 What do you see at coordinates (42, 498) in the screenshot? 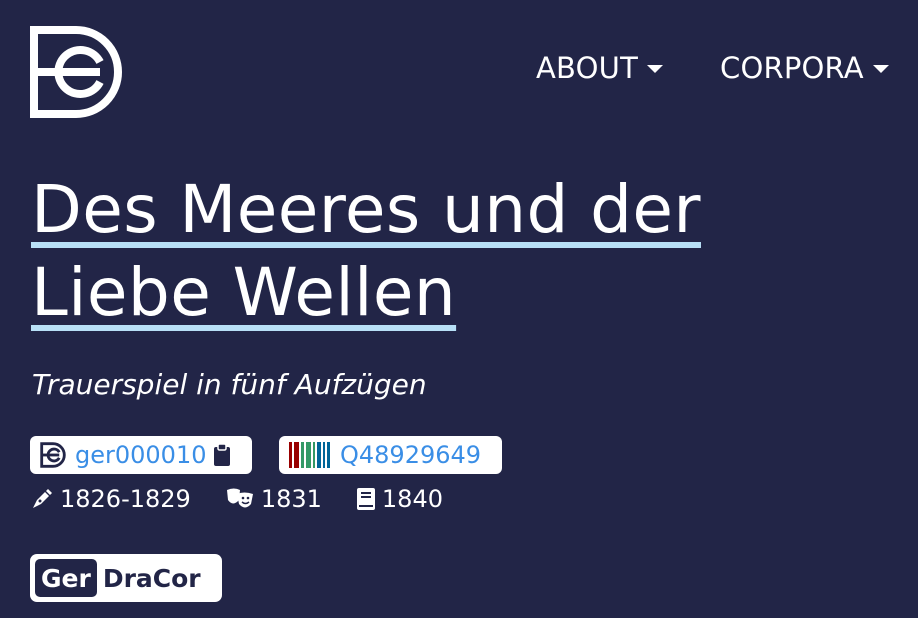
I see `pen-nib-icon` at bounding box center [42, 498].